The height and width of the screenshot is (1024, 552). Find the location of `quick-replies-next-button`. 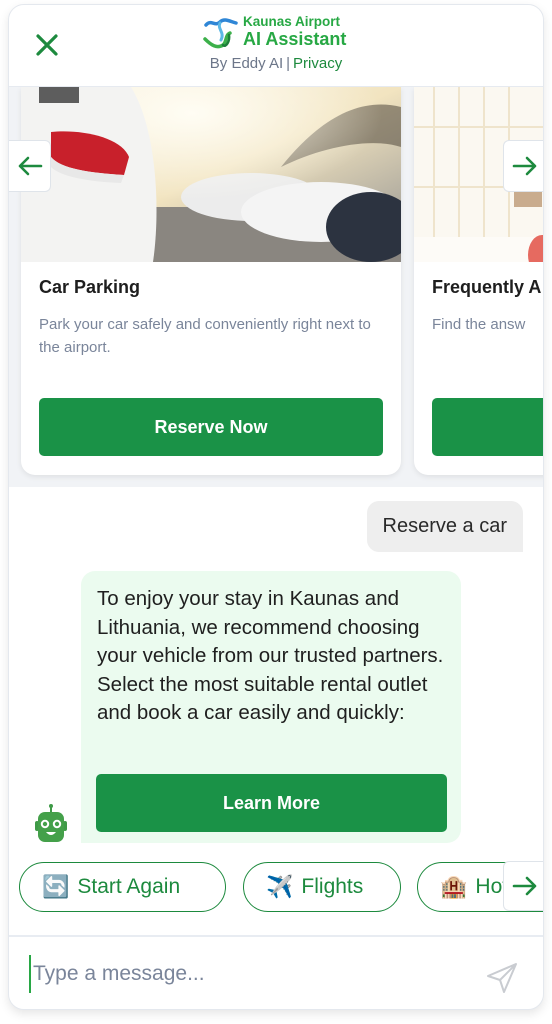

quick-replies-next-button is located at coordinates (523, 886).